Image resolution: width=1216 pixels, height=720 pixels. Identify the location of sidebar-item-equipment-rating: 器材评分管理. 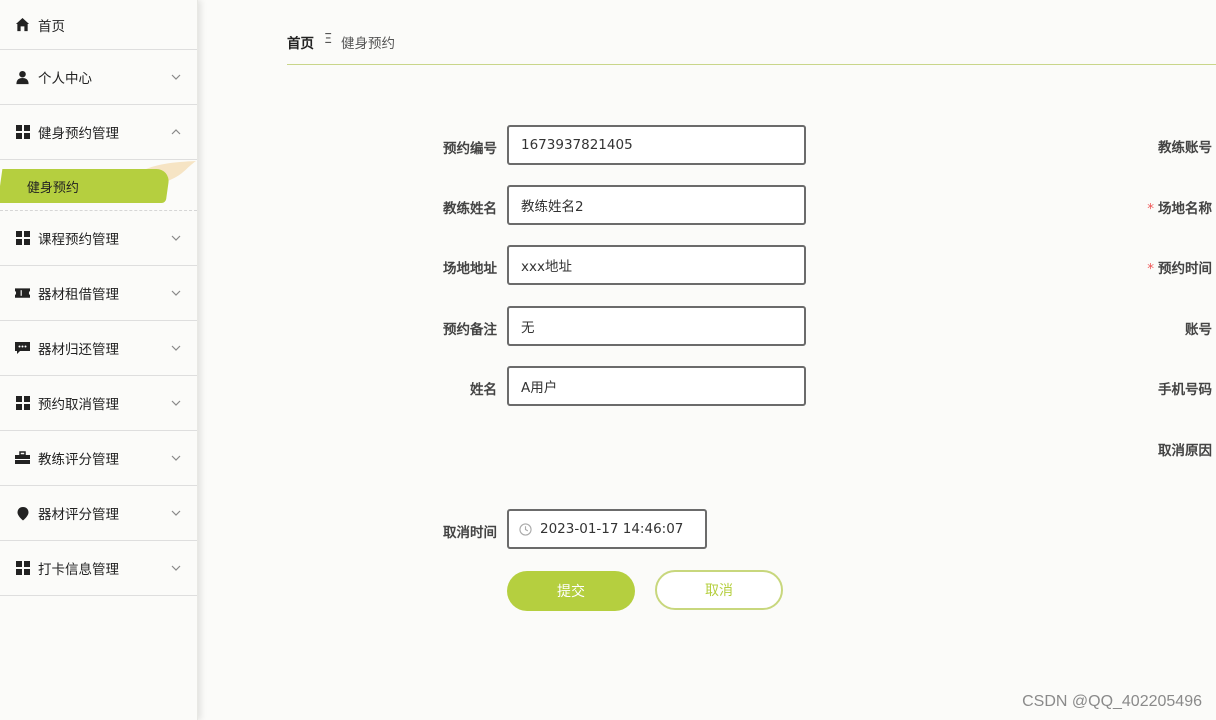
(98, 513).